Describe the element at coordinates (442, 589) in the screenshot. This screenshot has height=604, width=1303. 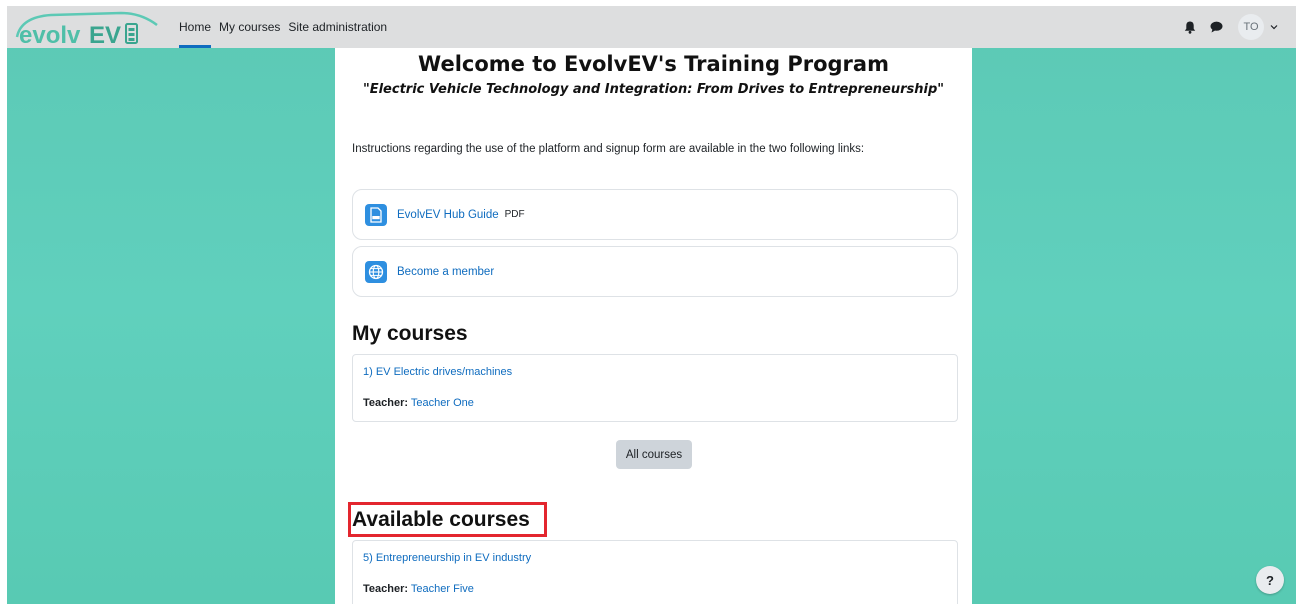
I see `teacher-name-link: Teacher Five` at that location.